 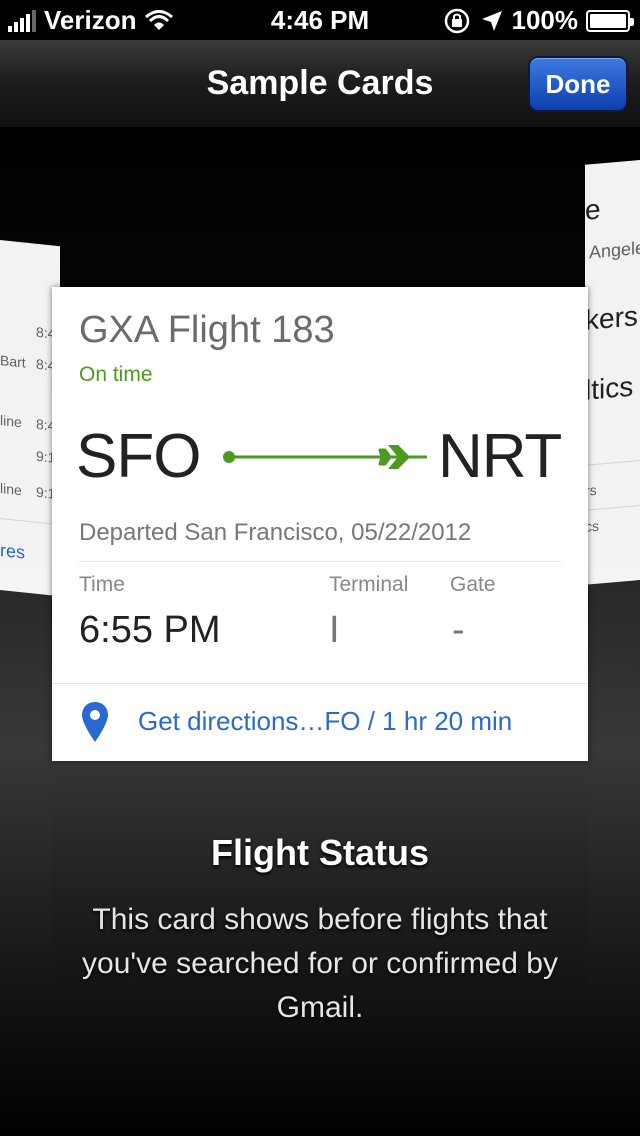 What do you see at coordinates (95, 722) in the screenshot?
I see `map-pin-icon` at bounding box center [95, 722].